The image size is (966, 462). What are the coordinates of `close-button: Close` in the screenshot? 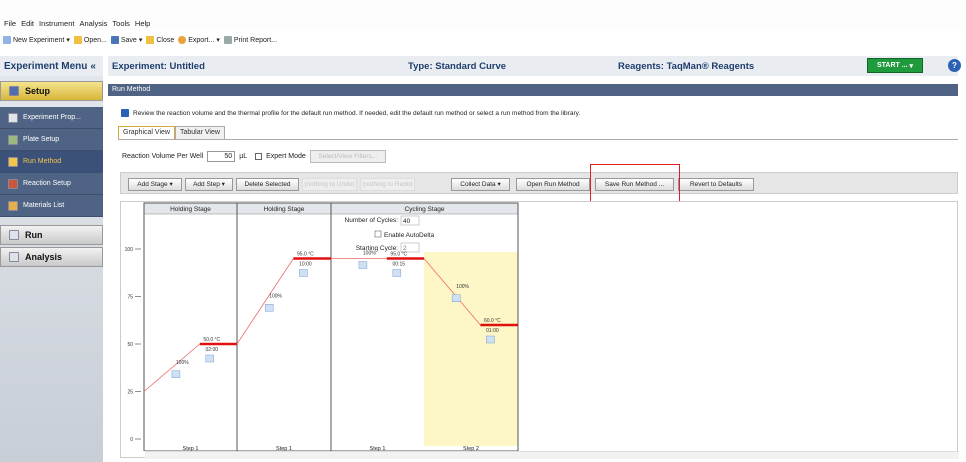 It's located at (160, 40).